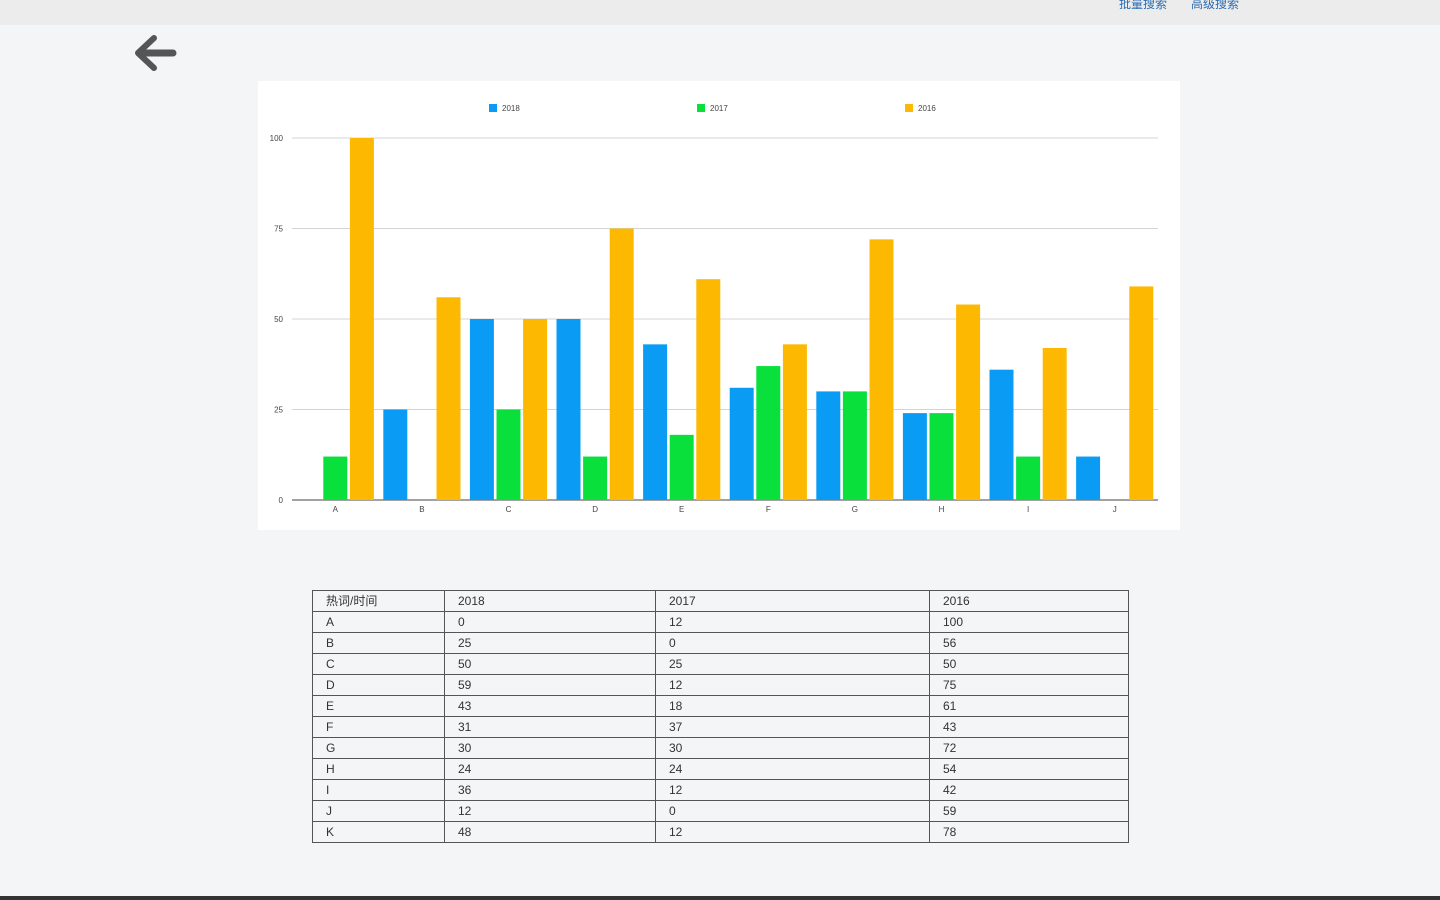  Describe the element at coordinates (681, 467) in the screenshot. I see `bar-2017-E` at that location.